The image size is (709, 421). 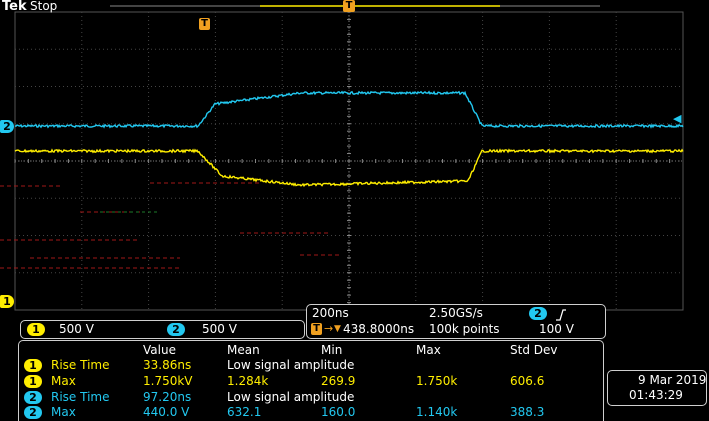 I want to click on measurement-row: 1 Rise Time 33.86ns Low signal amplitude, so click(x=311, y=365).